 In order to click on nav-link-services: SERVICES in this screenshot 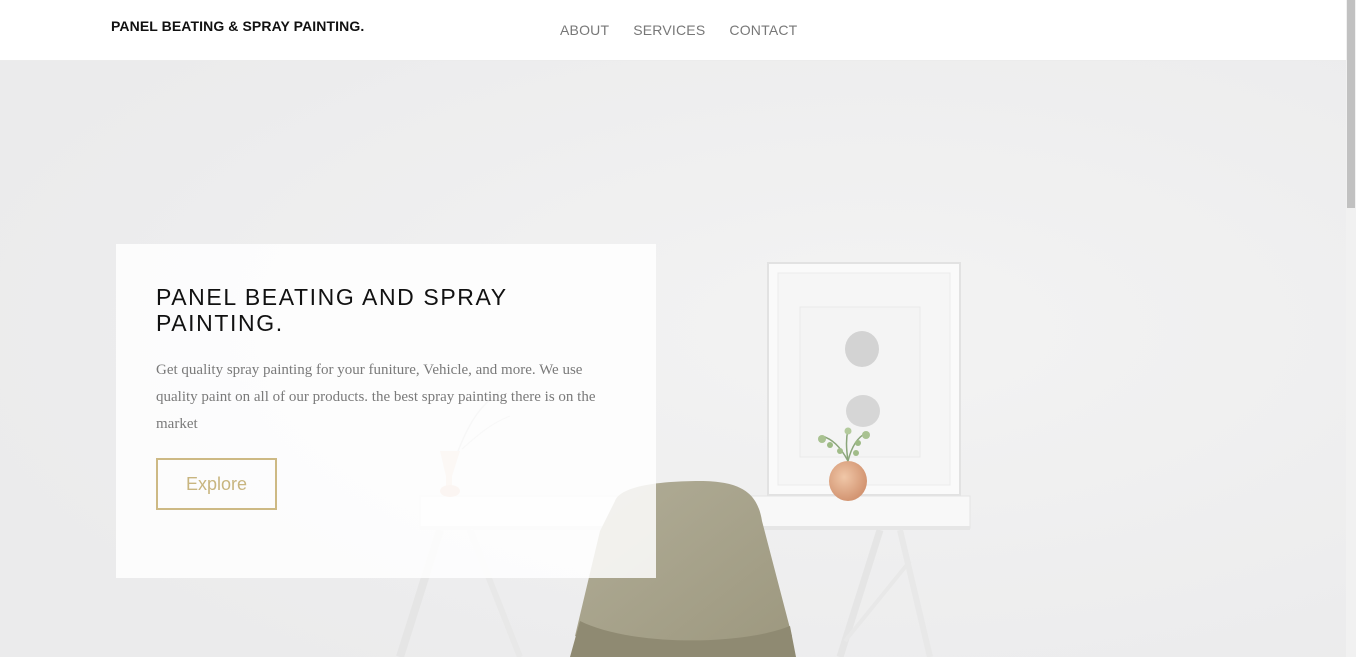, I will do `click(669, 30)`.